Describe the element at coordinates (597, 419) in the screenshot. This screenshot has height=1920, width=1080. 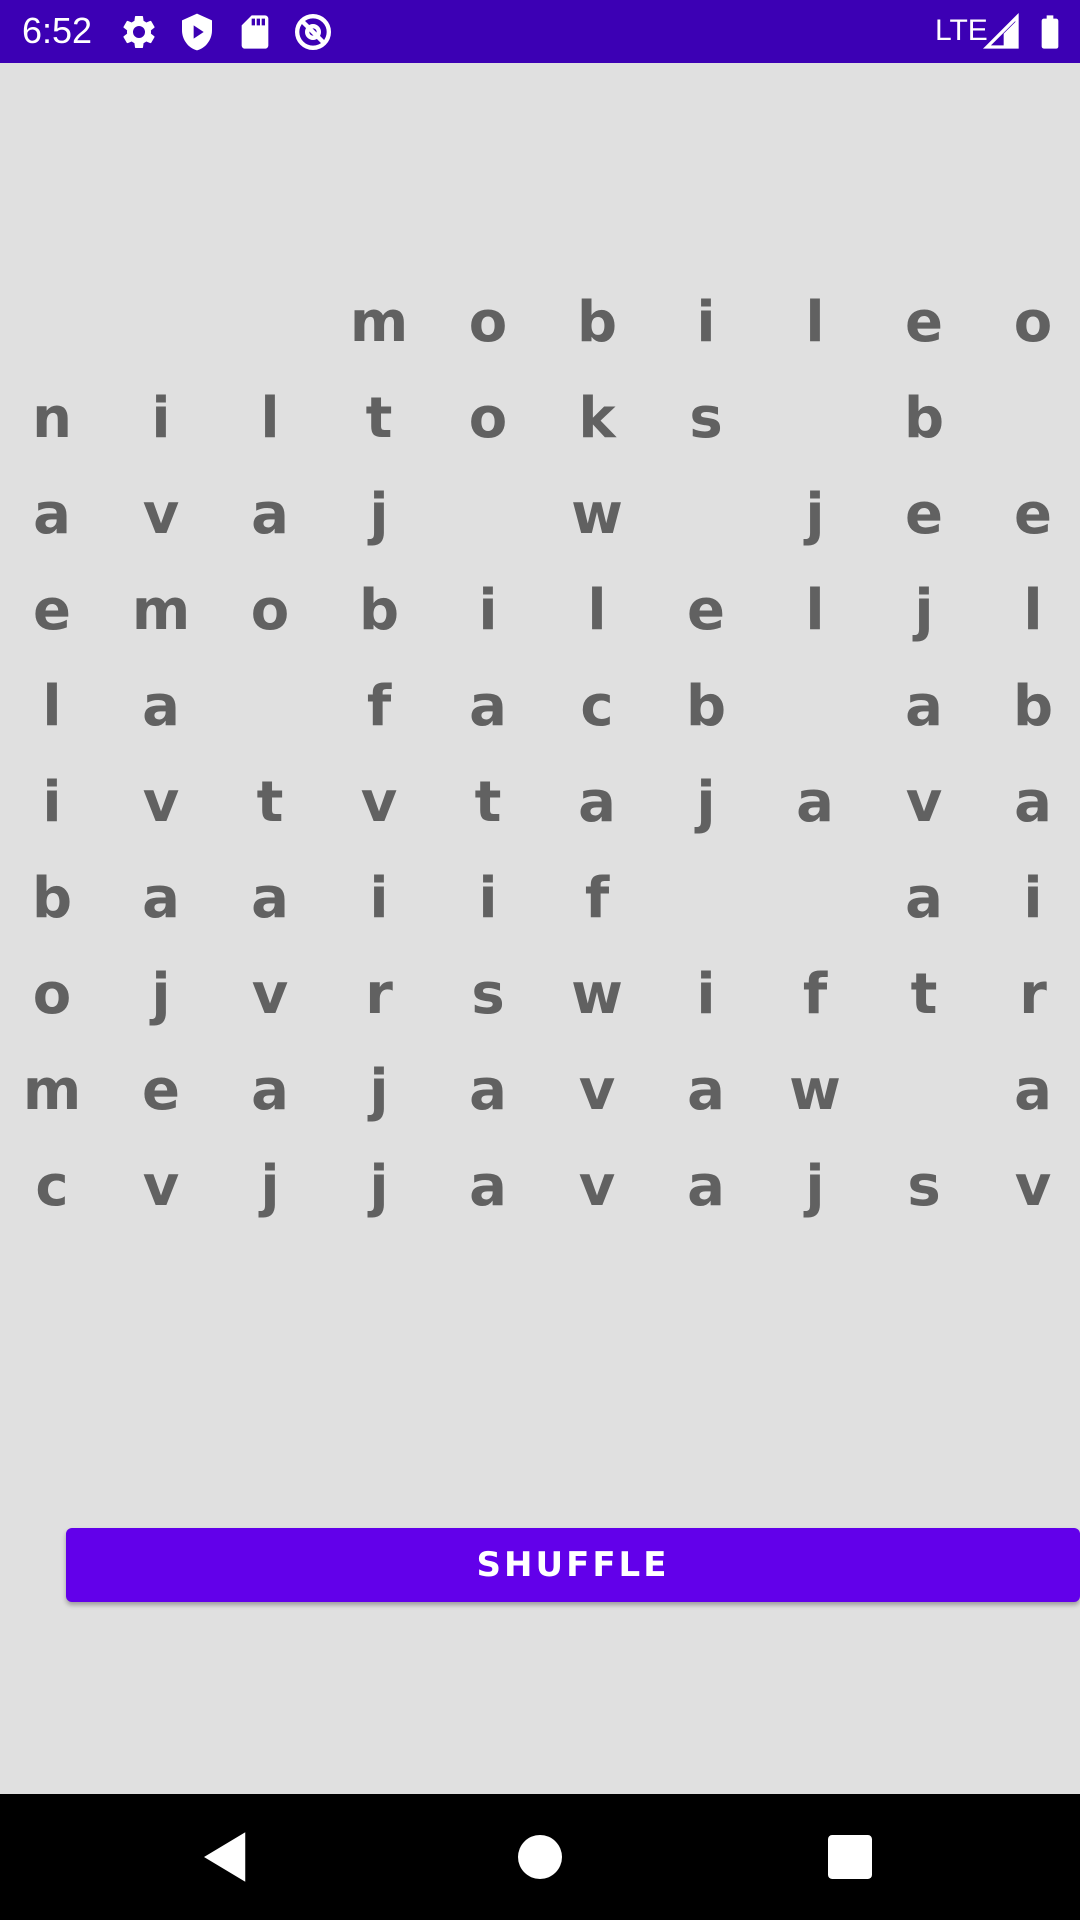
I see `letter-cell: k` at that location.